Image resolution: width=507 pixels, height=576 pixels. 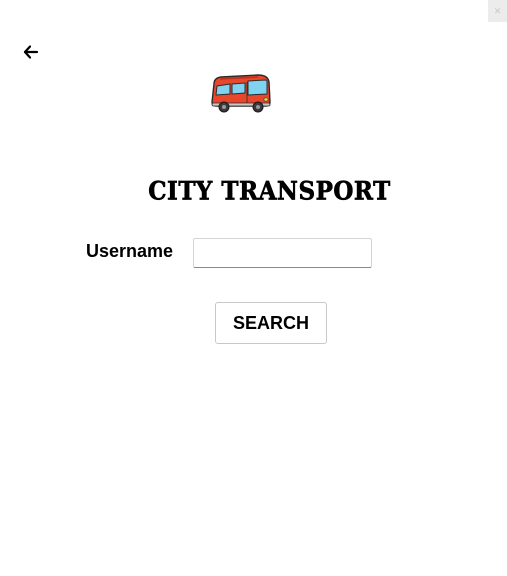 I want to click on arrow-left-icon, so click(x=31, y=52).